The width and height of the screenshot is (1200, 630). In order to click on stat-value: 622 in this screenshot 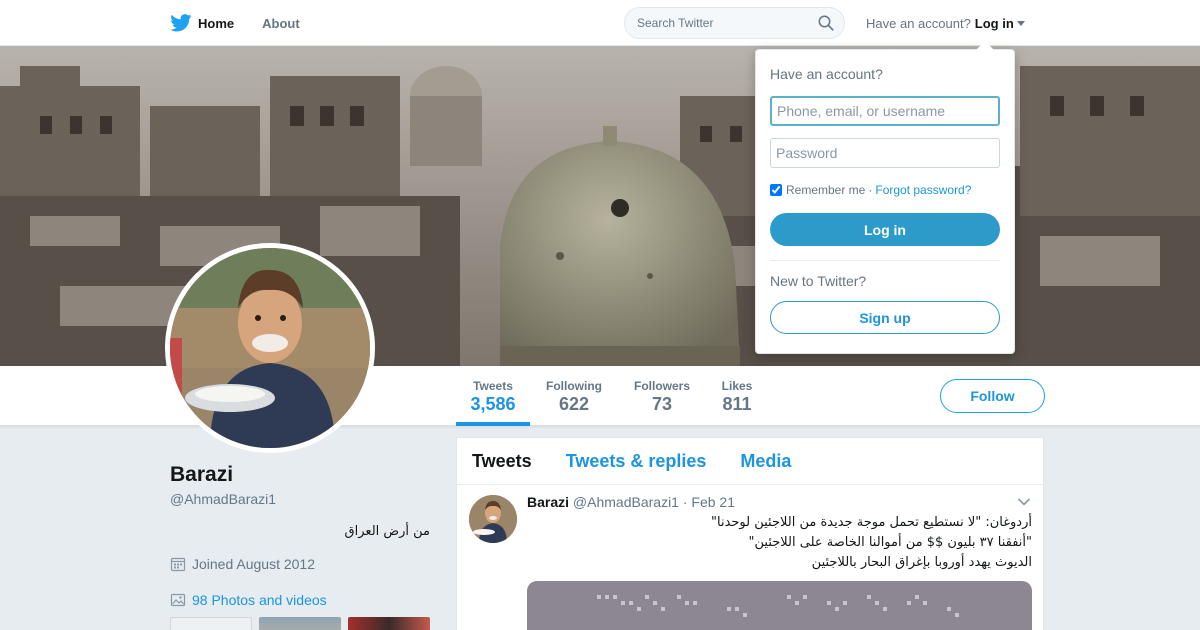, I will do `click(574, 404)`.